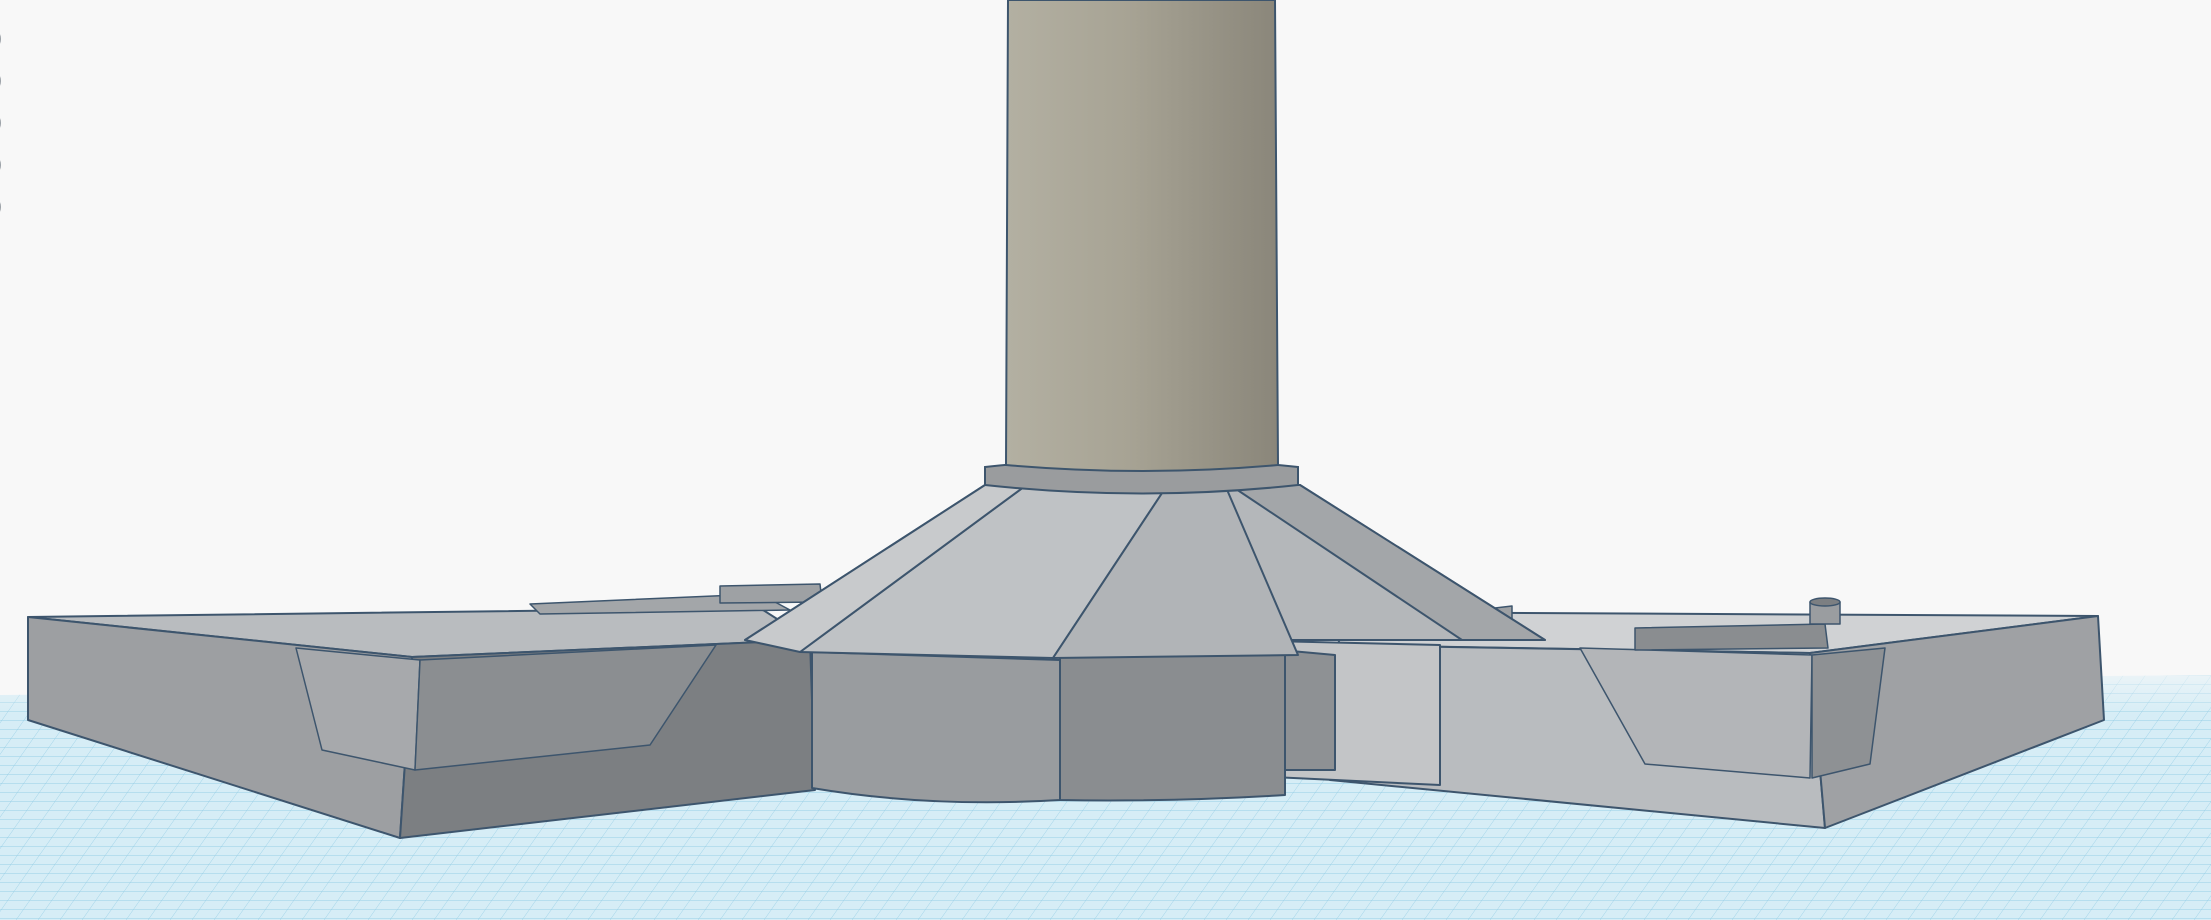 Image resolution: width=2211 pixels, height=920 pixels. I want to click on view-controls, so click(2, 123).